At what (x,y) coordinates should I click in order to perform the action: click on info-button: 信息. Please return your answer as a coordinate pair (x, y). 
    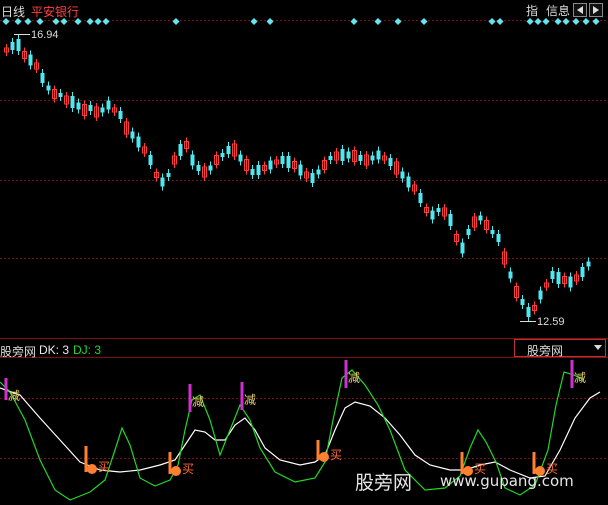
    Looking at the image, I should click on (558, 10).